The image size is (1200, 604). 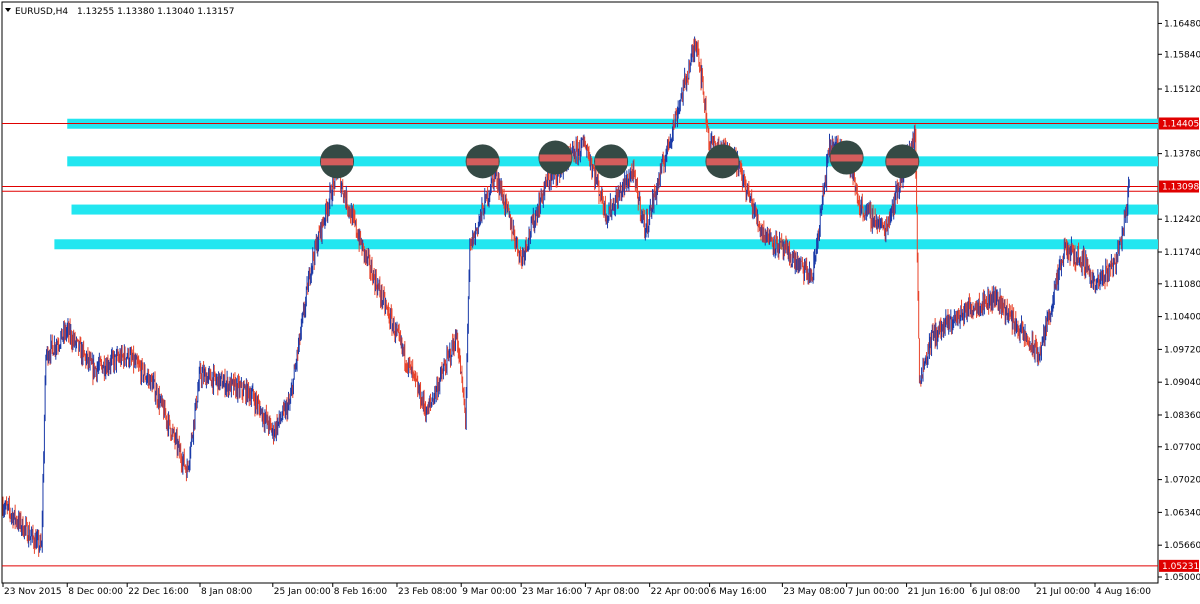 I want to click on x-tick-label: 8 Jan 08:00, so click(x=227, y=592).